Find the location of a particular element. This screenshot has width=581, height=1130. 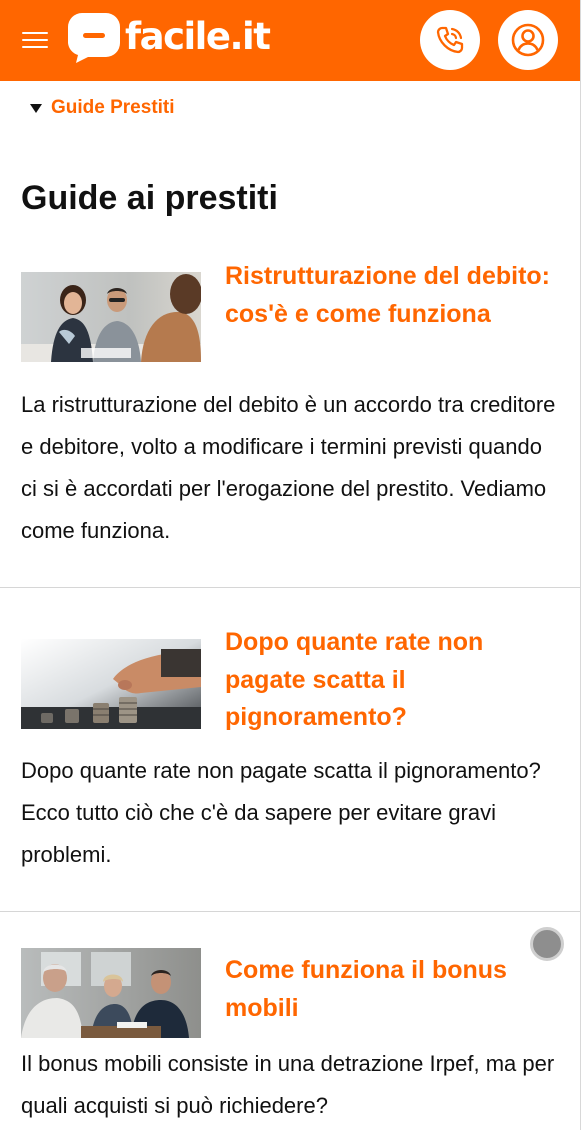

facile-logo: facile.it is located at coordinates (168, 37).